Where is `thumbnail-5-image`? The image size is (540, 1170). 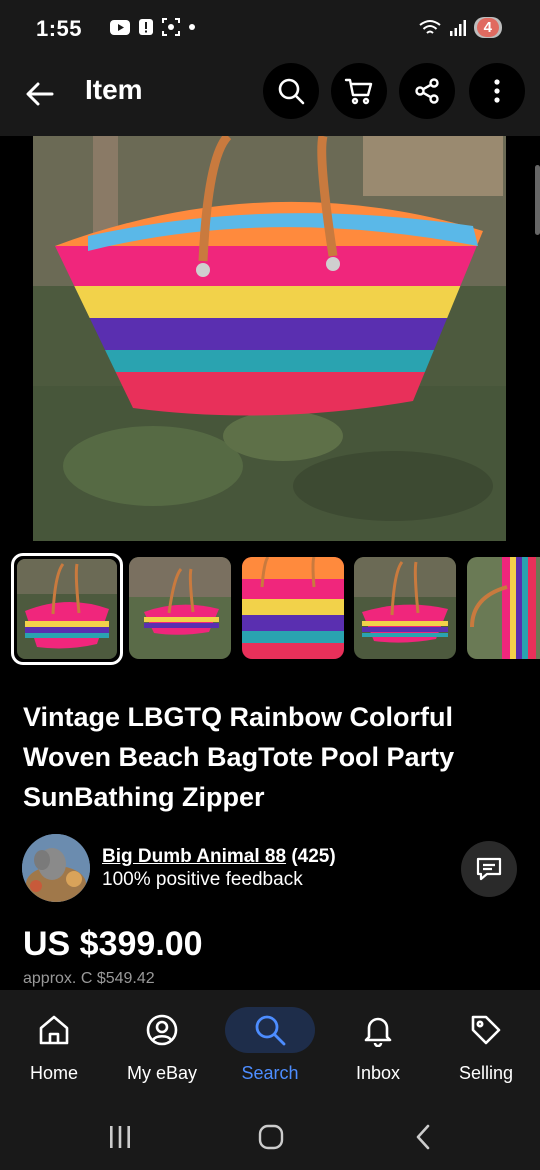 thumbnail-5-image is located at coordinates (503, 608).